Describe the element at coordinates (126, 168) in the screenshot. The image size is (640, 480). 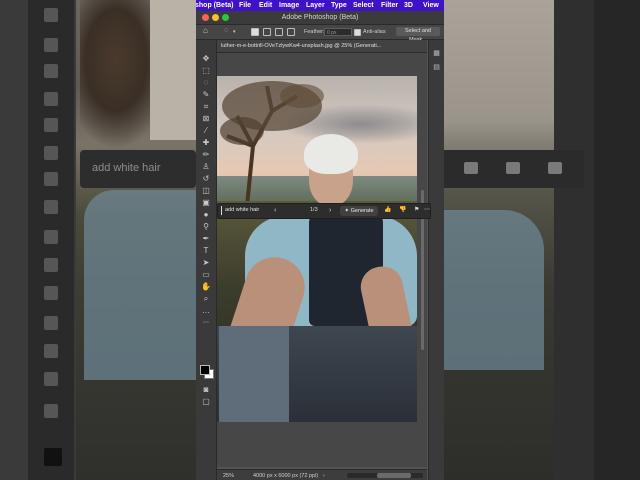
I see `blurred-prompt-text: add white hair` at that location.